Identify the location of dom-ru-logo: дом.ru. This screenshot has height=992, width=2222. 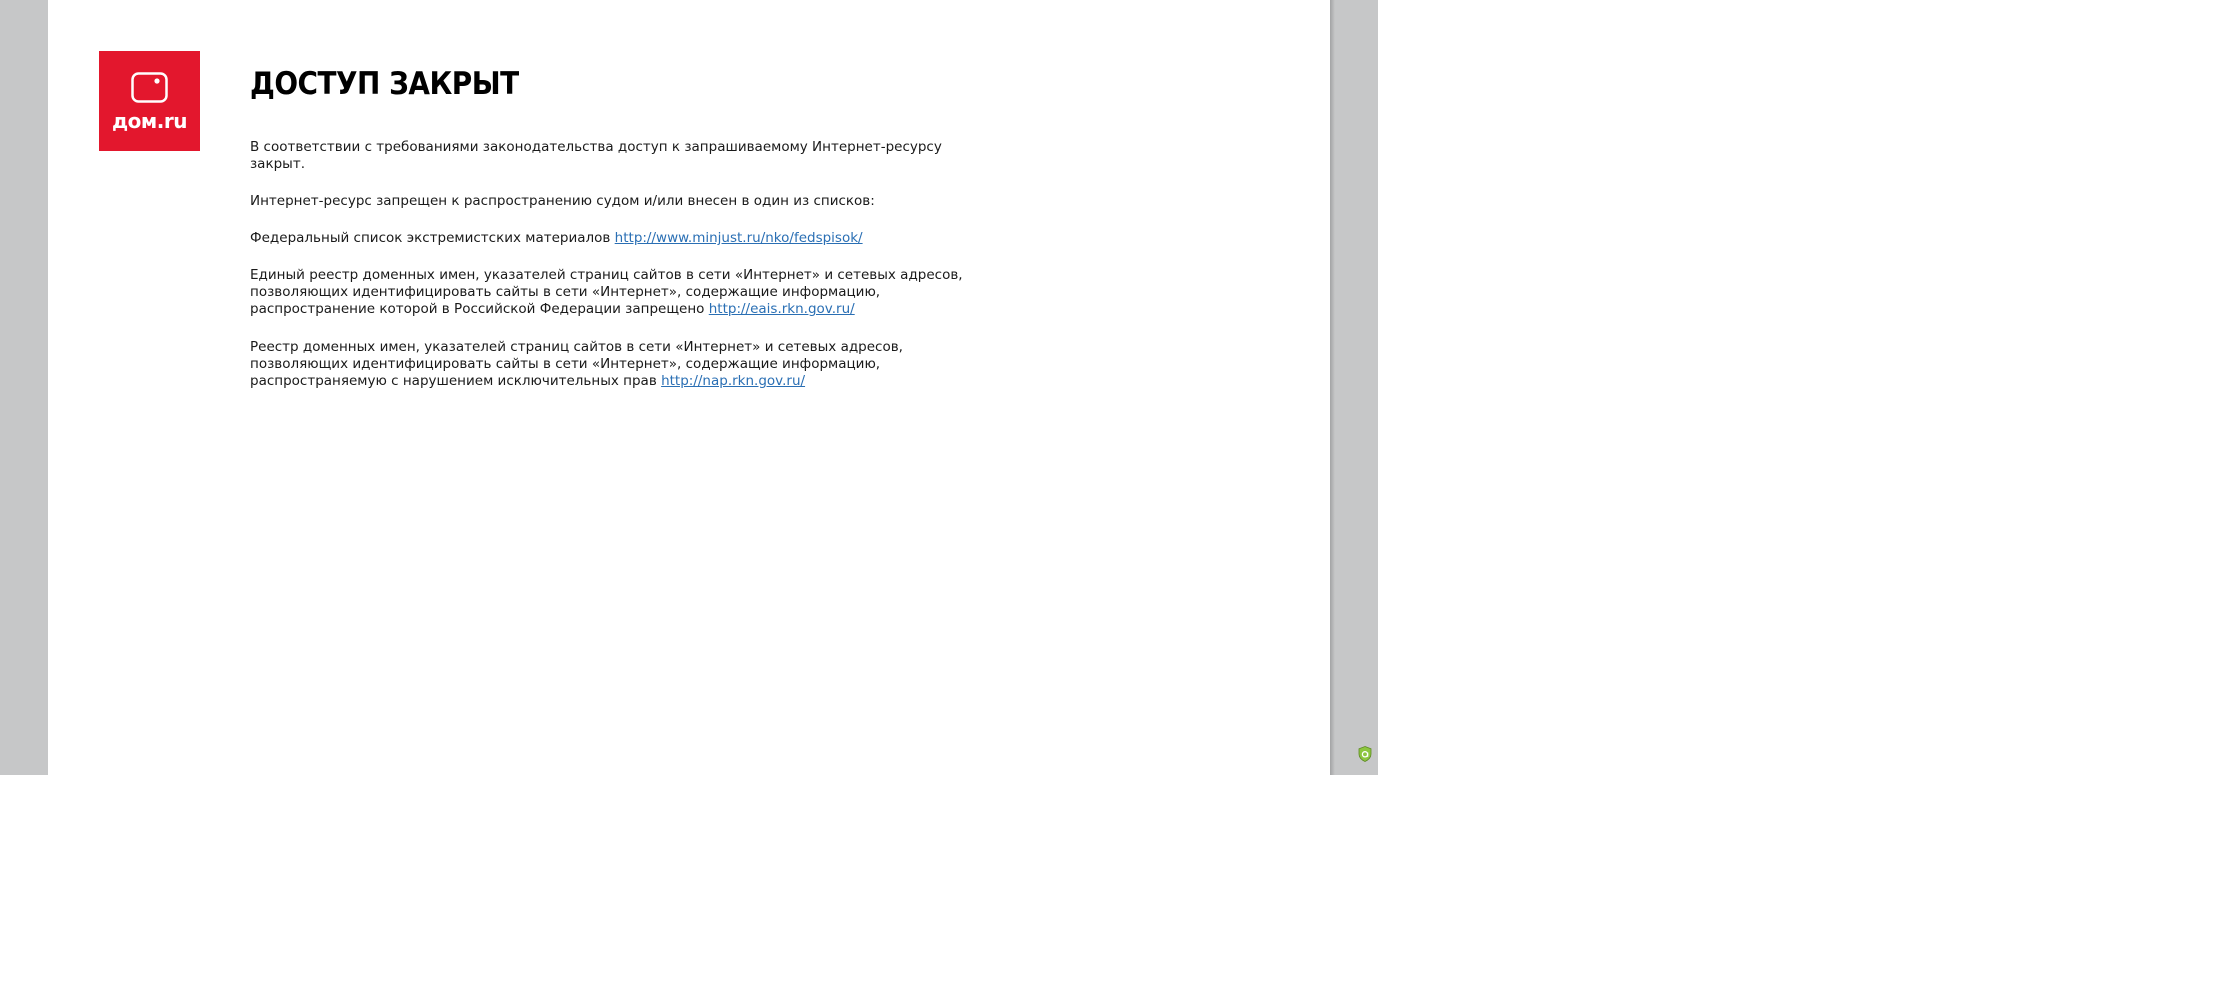
(149, 101).